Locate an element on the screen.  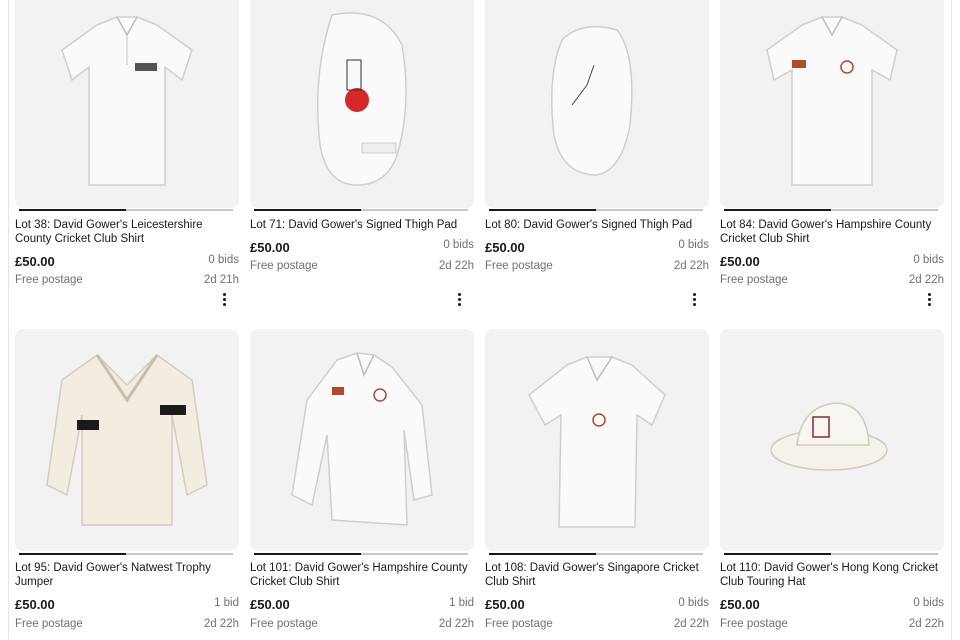
long-sleeve-shirt-icon is located at coordinates (362, 439).